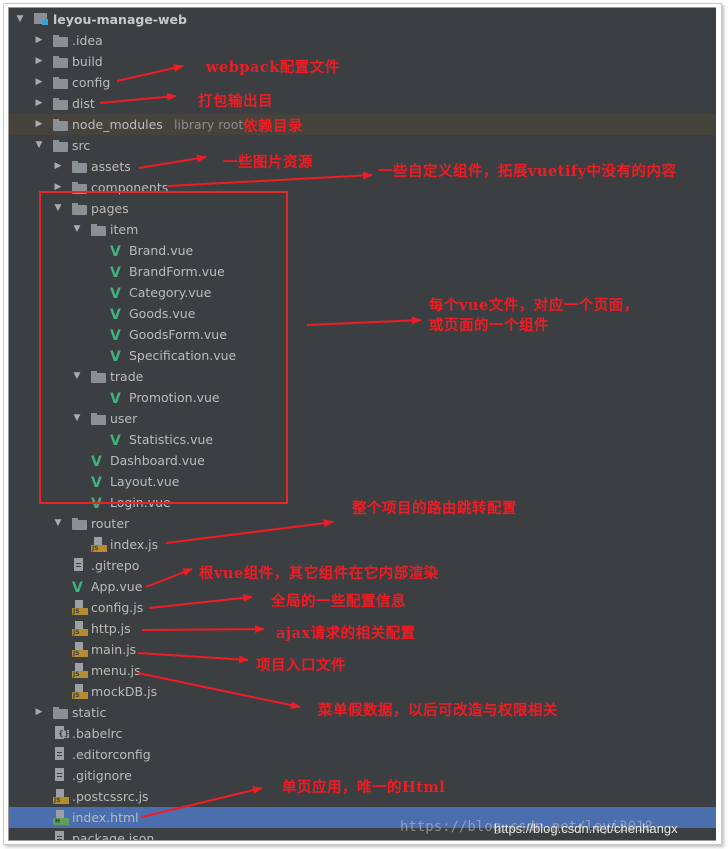 This screenshot has width=728, height=849. I want to click on arrow-index-html, so click(202, 802).